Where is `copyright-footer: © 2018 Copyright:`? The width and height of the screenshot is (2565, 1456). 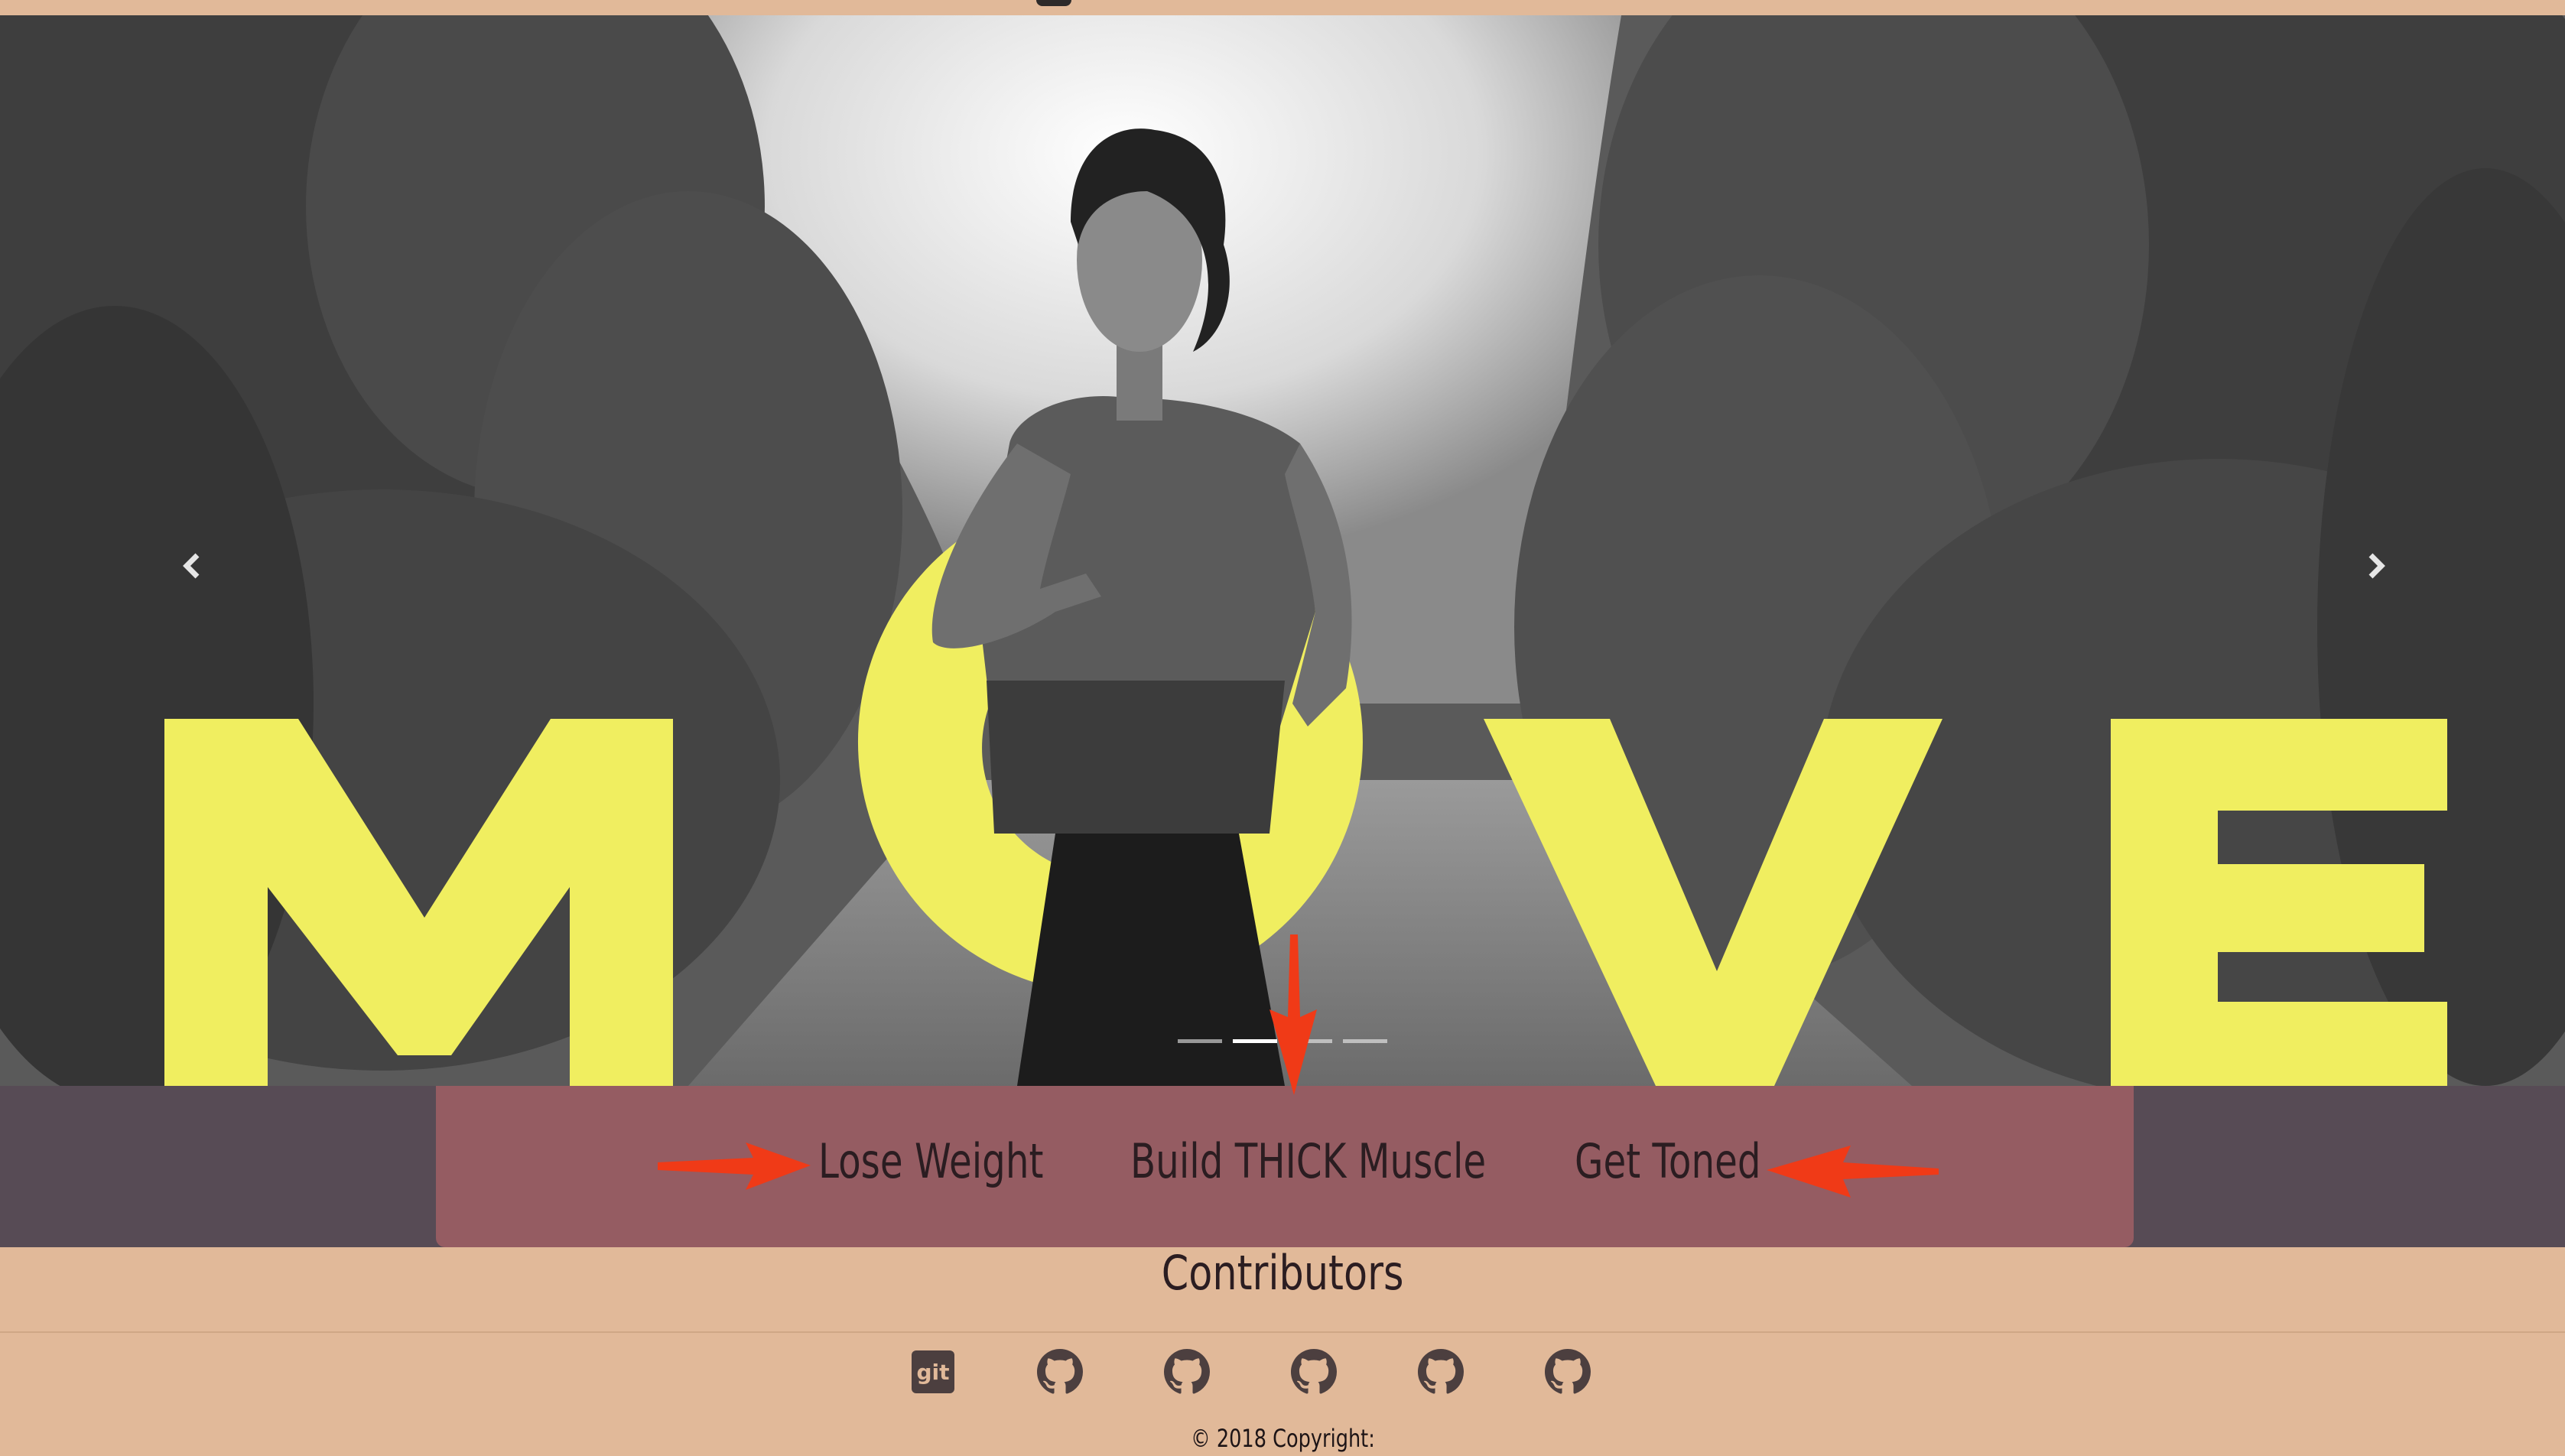
copyright-footer: © 2018 Copyright: is located at coordinates (1282, 1438).